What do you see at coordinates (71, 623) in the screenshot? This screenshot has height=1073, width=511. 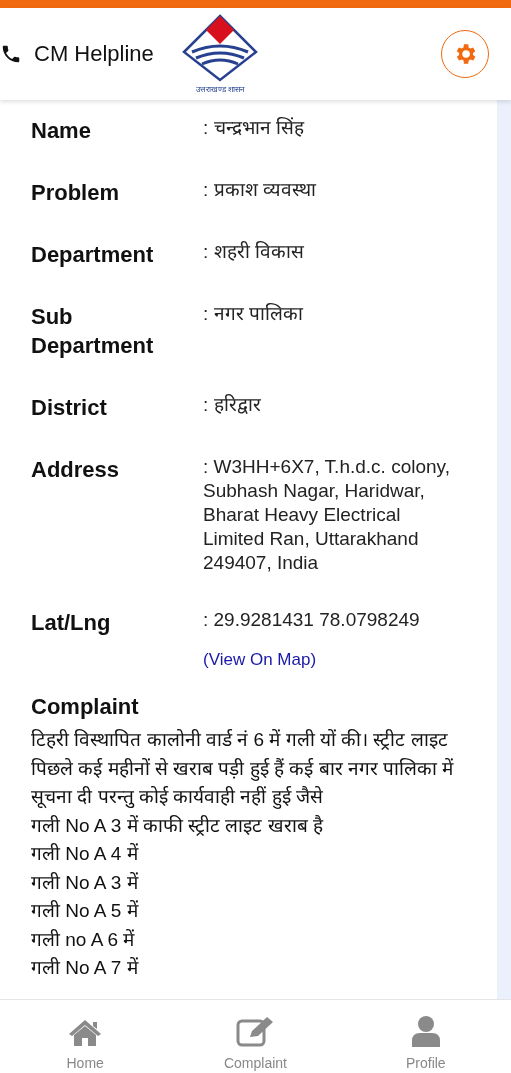 I see `field-label: Lat/Lng` at bounding box center [71, 623].